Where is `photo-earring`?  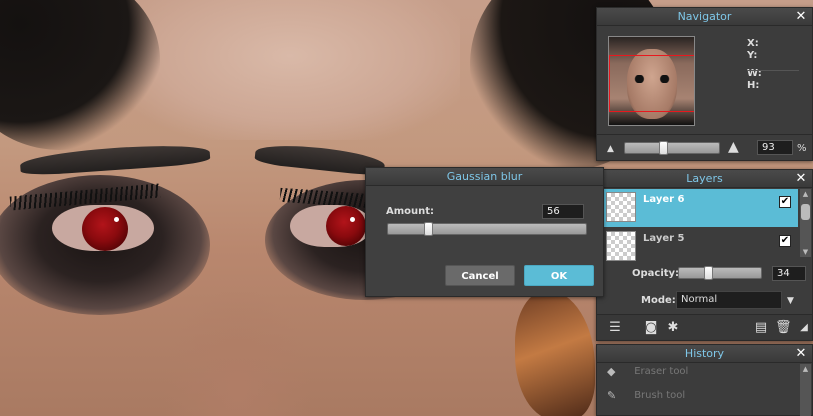
photo-earring is located at coordinates (555, 353).